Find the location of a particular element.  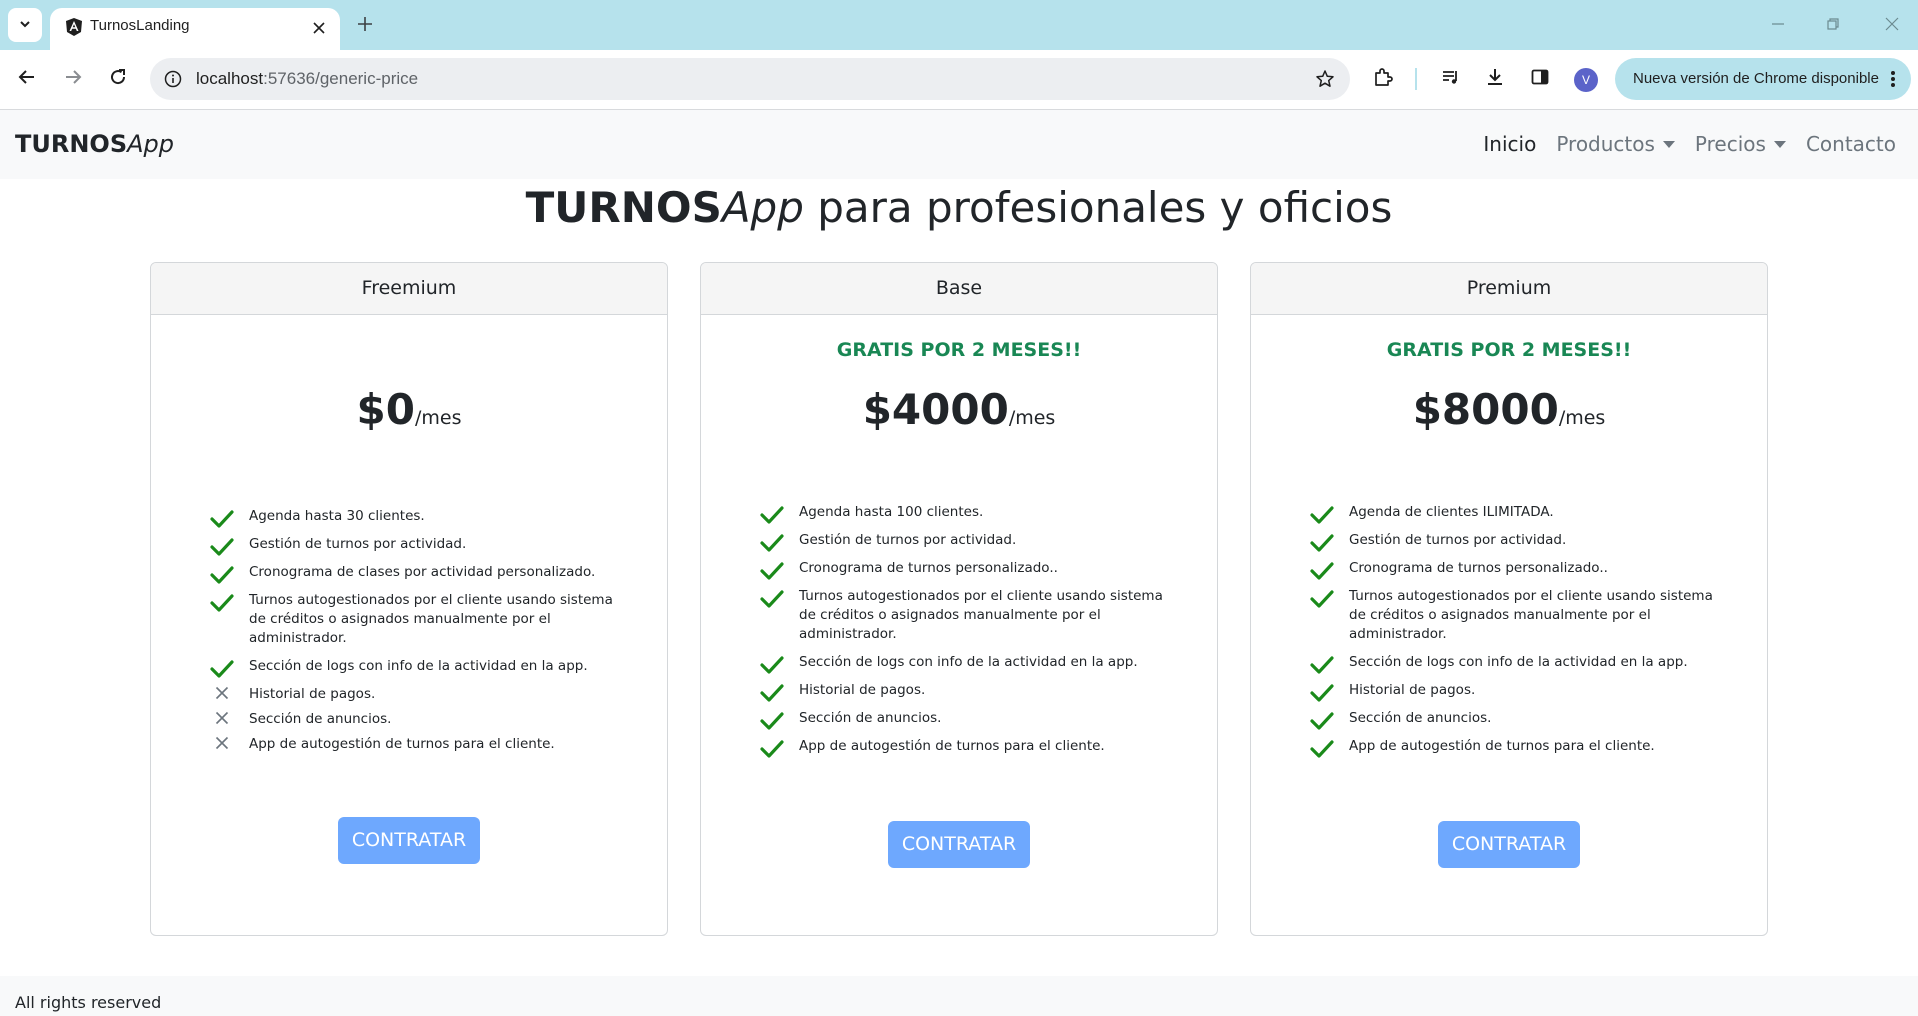

nav-link-precios: Precios is located at coordinates (1740, 144).